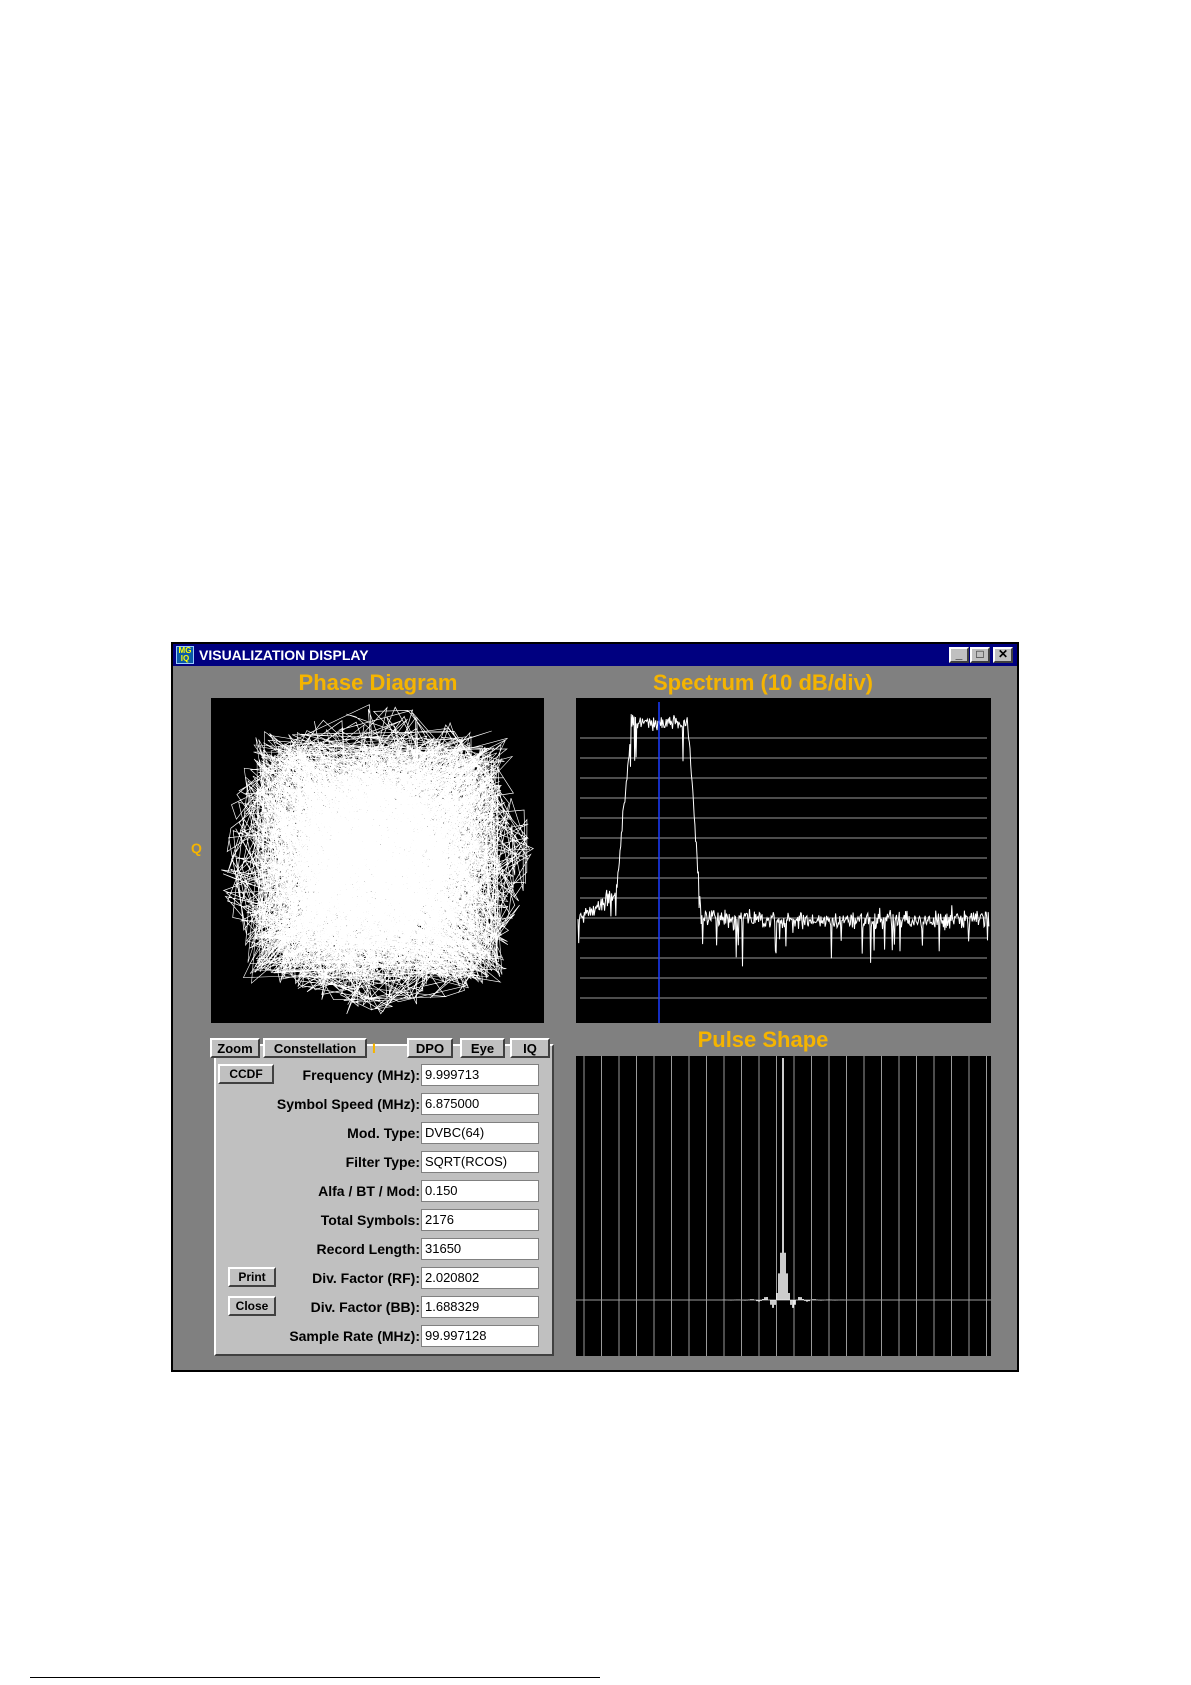 The width and height of the screenshot is (1191, 1685). What do you see at coordinates (763, 682) in the screenshot?
I see `spectrum-title: Spectrum (10 dB/div)` at bounding box center [763, 682].